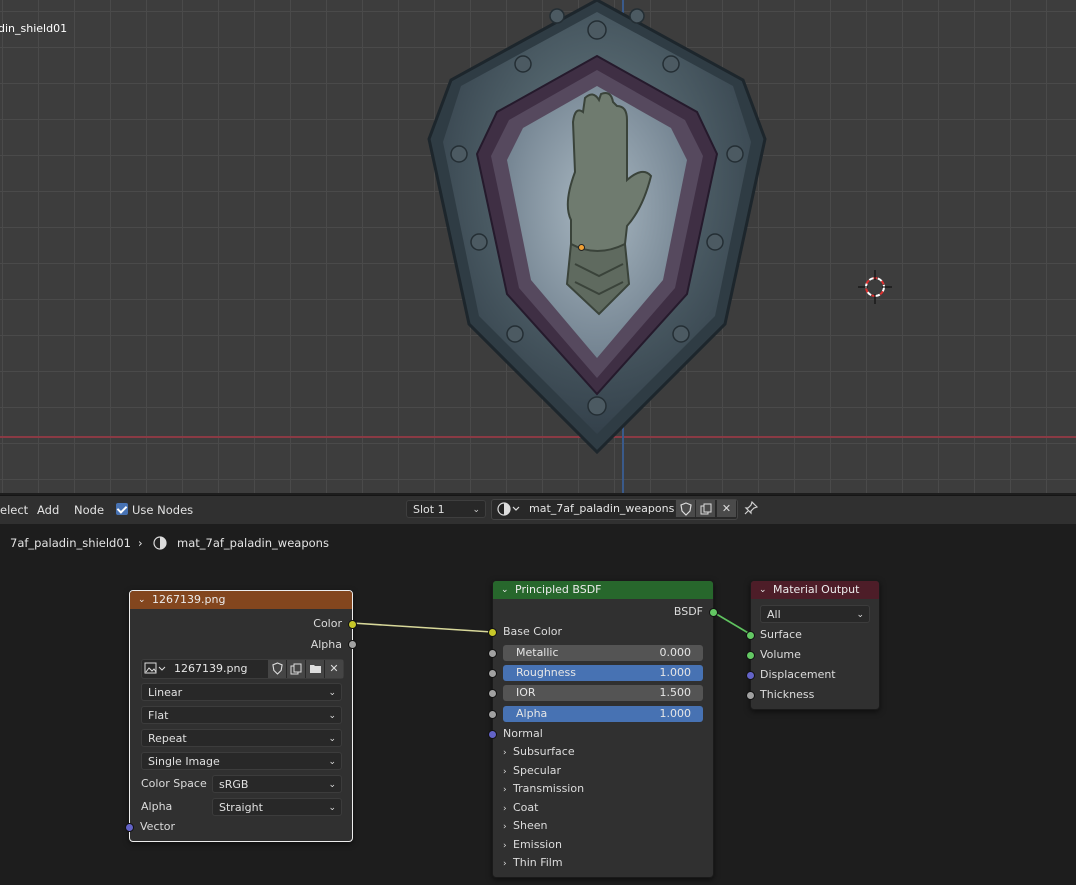 Image resolution: width=1076 pixels, height=885 pixels. Describe the element at coordinates (352, 644) in the screenshot. I see `output-alpha-socket` at that location.